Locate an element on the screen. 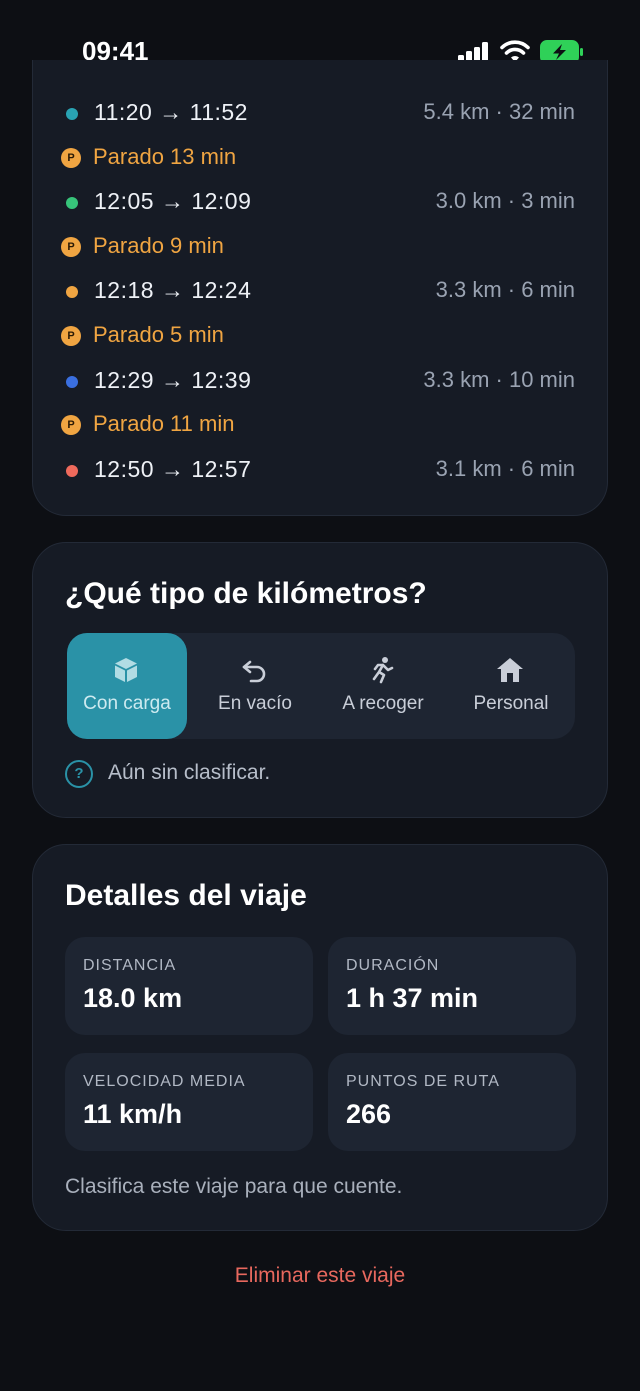 The image size is (640, 1391). speed-value: 11 km/h is located at coordinates (133, 1114).